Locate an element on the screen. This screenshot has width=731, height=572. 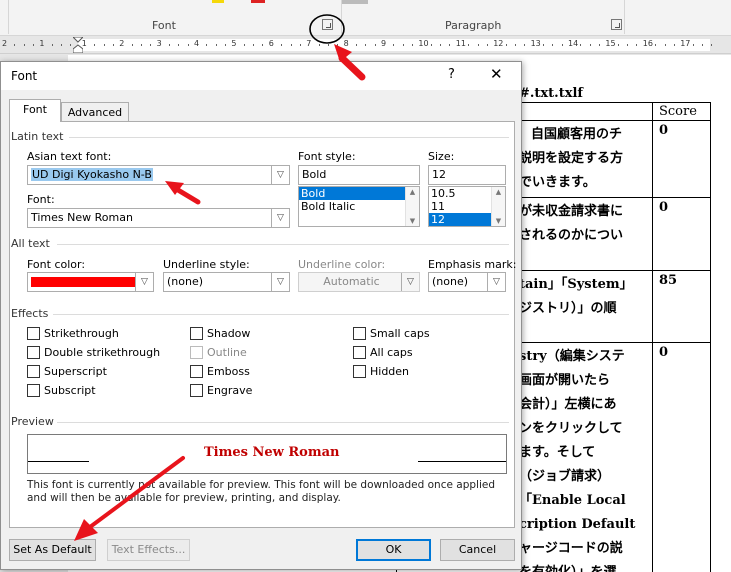
ruler-number: 3 is located at coordinates (159, 43).